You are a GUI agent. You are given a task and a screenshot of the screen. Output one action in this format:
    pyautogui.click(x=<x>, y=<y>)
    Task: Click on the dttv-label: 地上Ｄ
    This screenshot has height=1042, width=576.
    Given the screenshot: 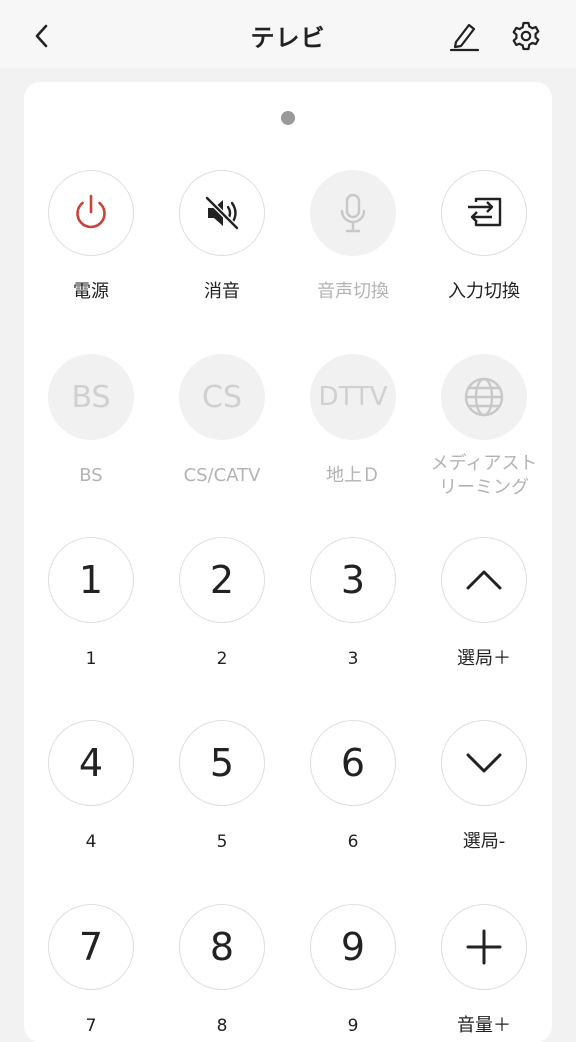 What is the action you would take?
    pyautogui.click(x=353, y=475)
    